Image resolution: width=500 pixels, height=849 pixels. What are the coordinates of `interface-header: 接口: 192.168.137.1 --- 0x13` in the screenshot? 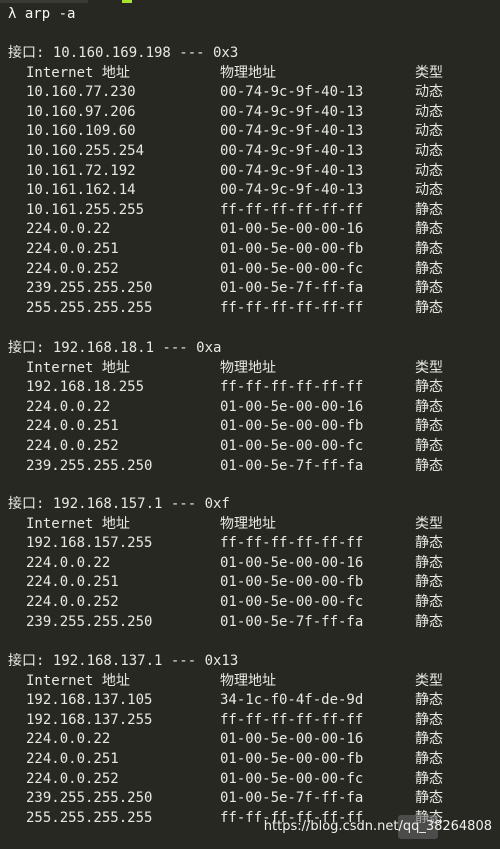 It's located at (123, 661).